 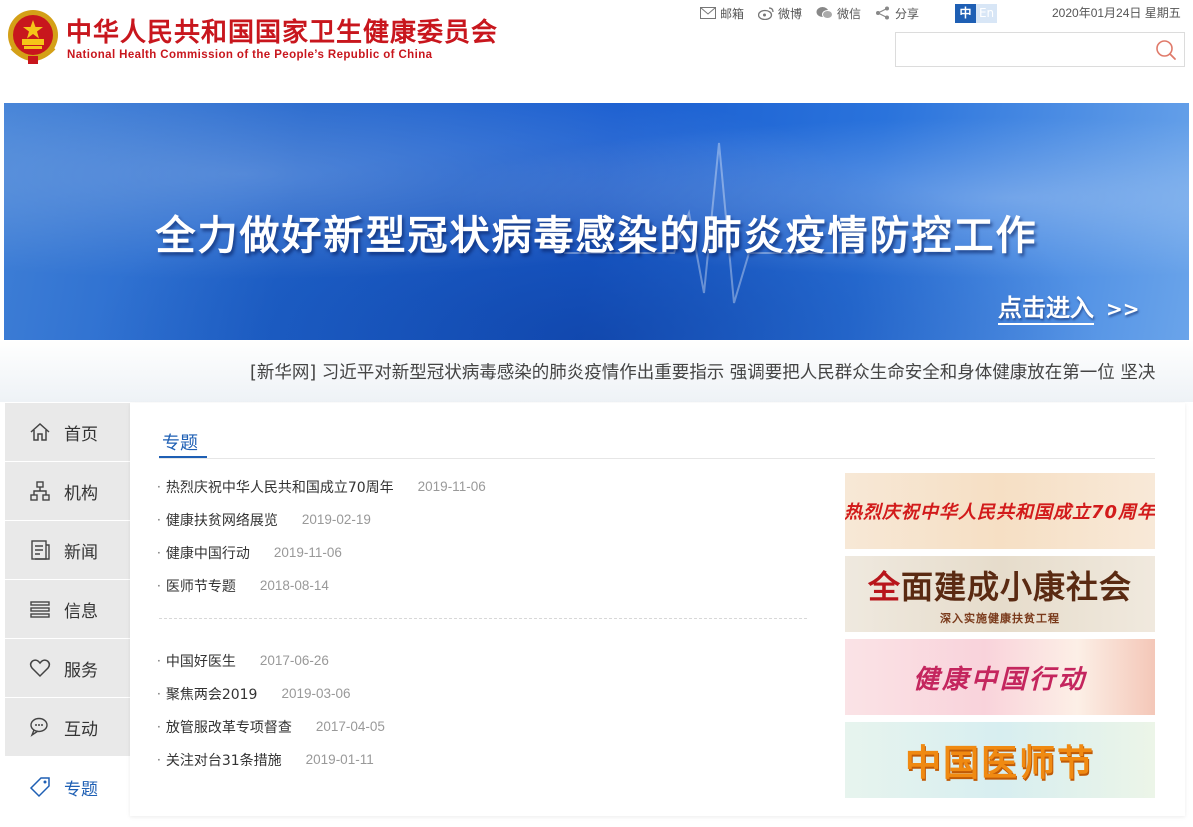 I want to click on promo-70th-anniversary: 热烈庆祝中华人民共和国成立70周年, so click(x=1000, y=511).